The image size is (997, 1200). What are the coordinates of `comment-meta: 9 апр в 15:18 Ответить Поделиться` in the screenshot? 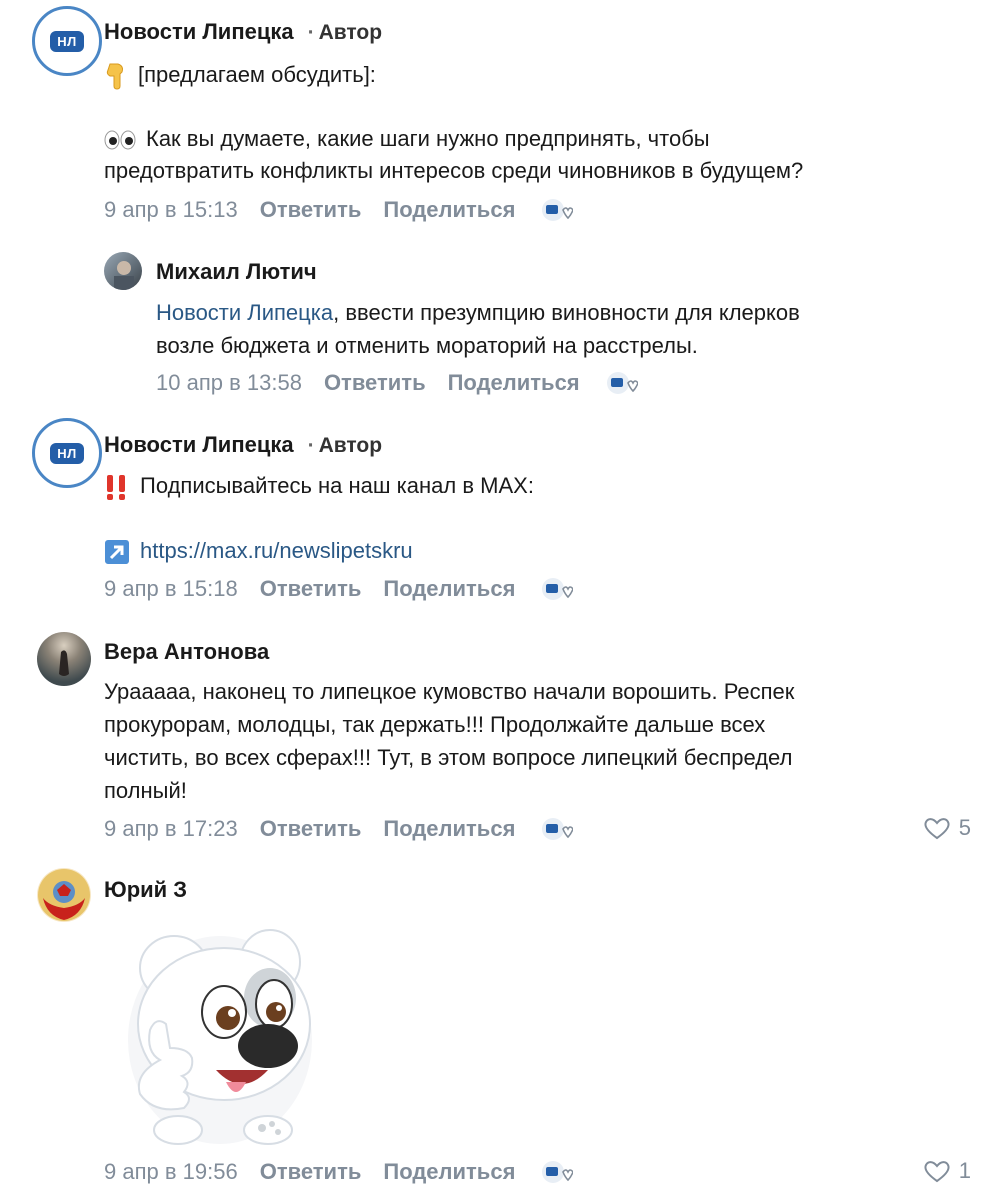 It's located at (339, 589).